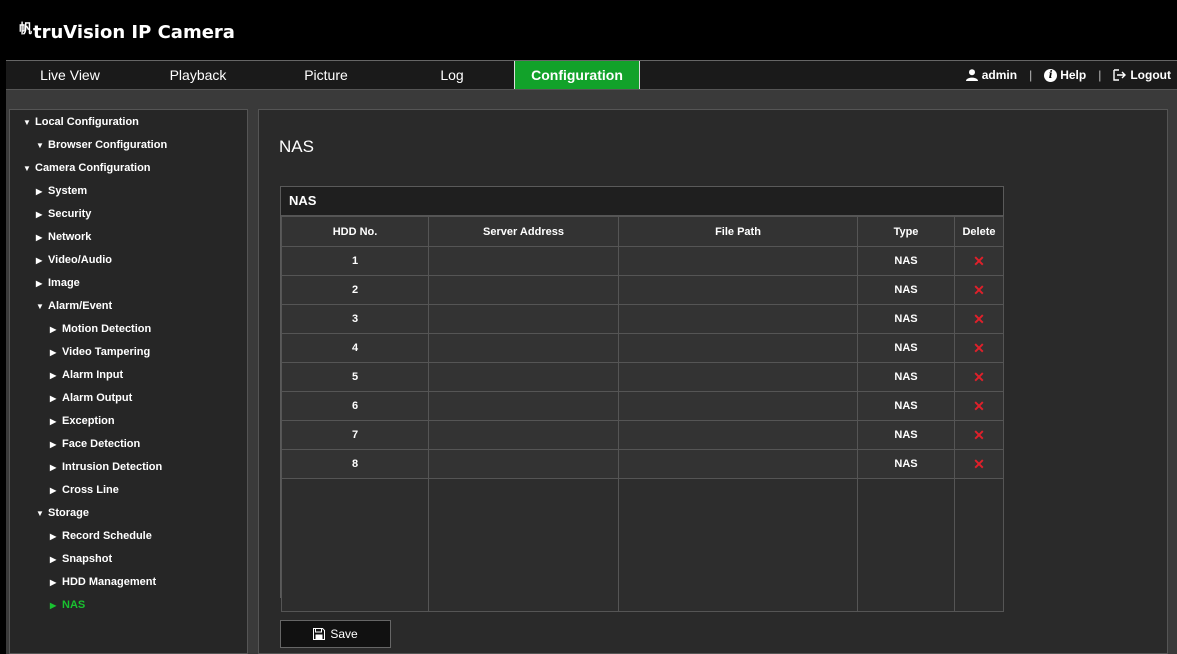  Describe the element at coordinates (355, 261) in the screenshot. I see `hdd-no-cell: 1` at that location.